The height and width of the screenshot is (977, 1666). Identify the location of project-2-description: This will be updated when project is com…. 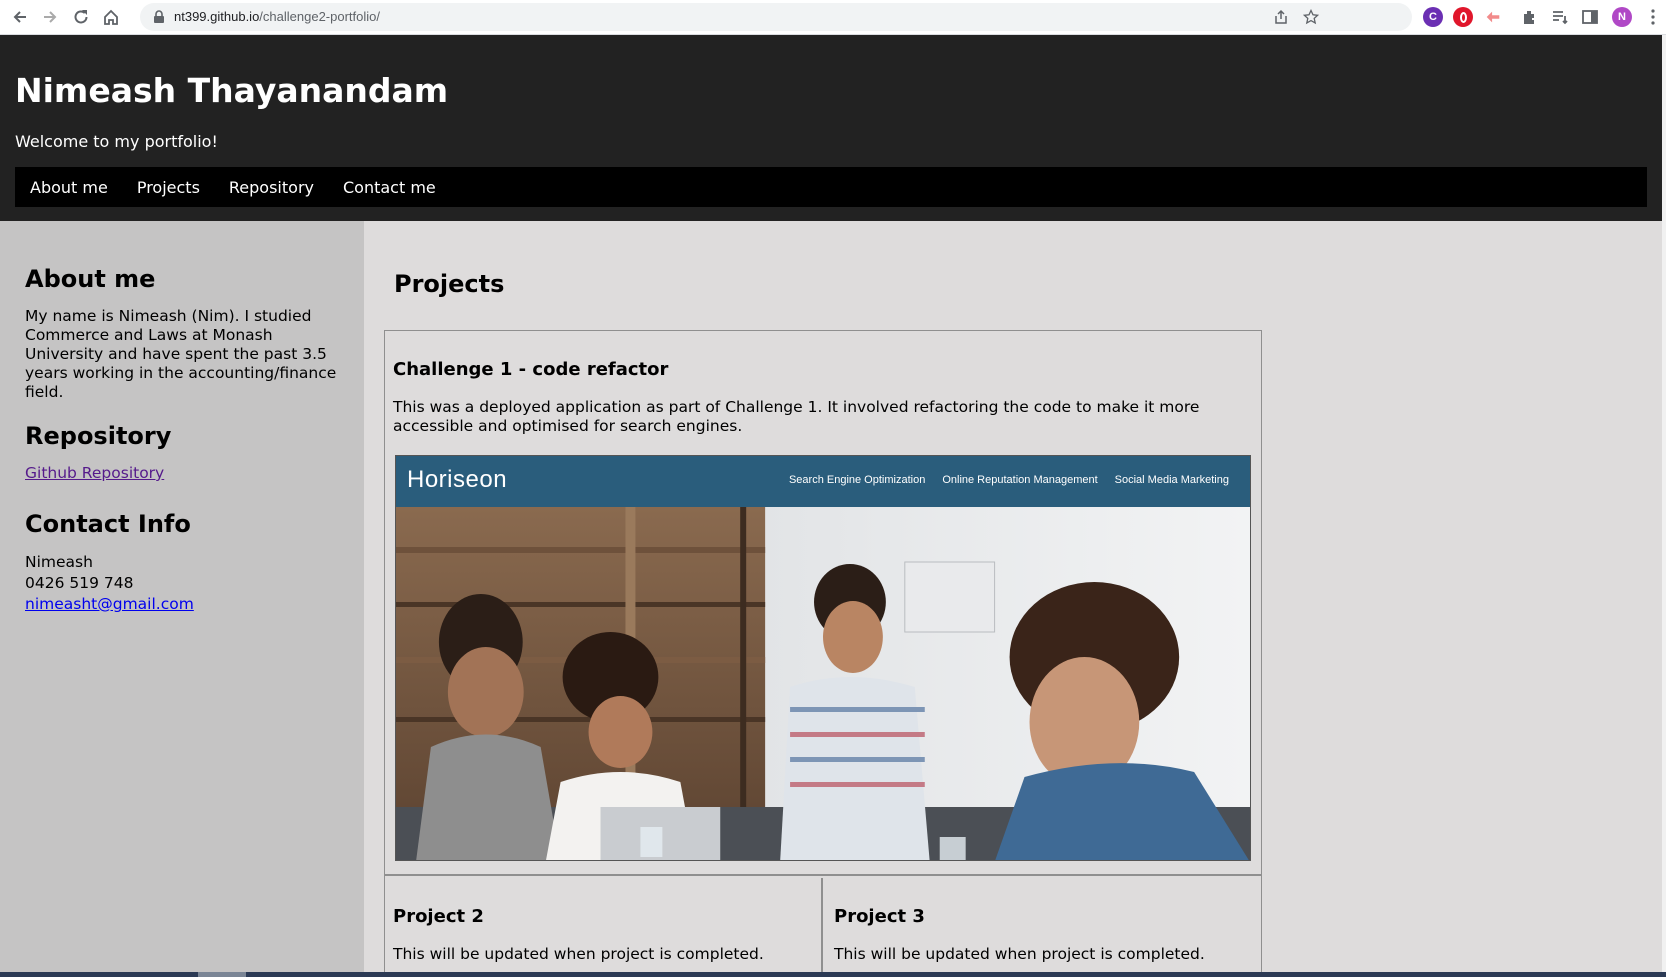
(578, 954).